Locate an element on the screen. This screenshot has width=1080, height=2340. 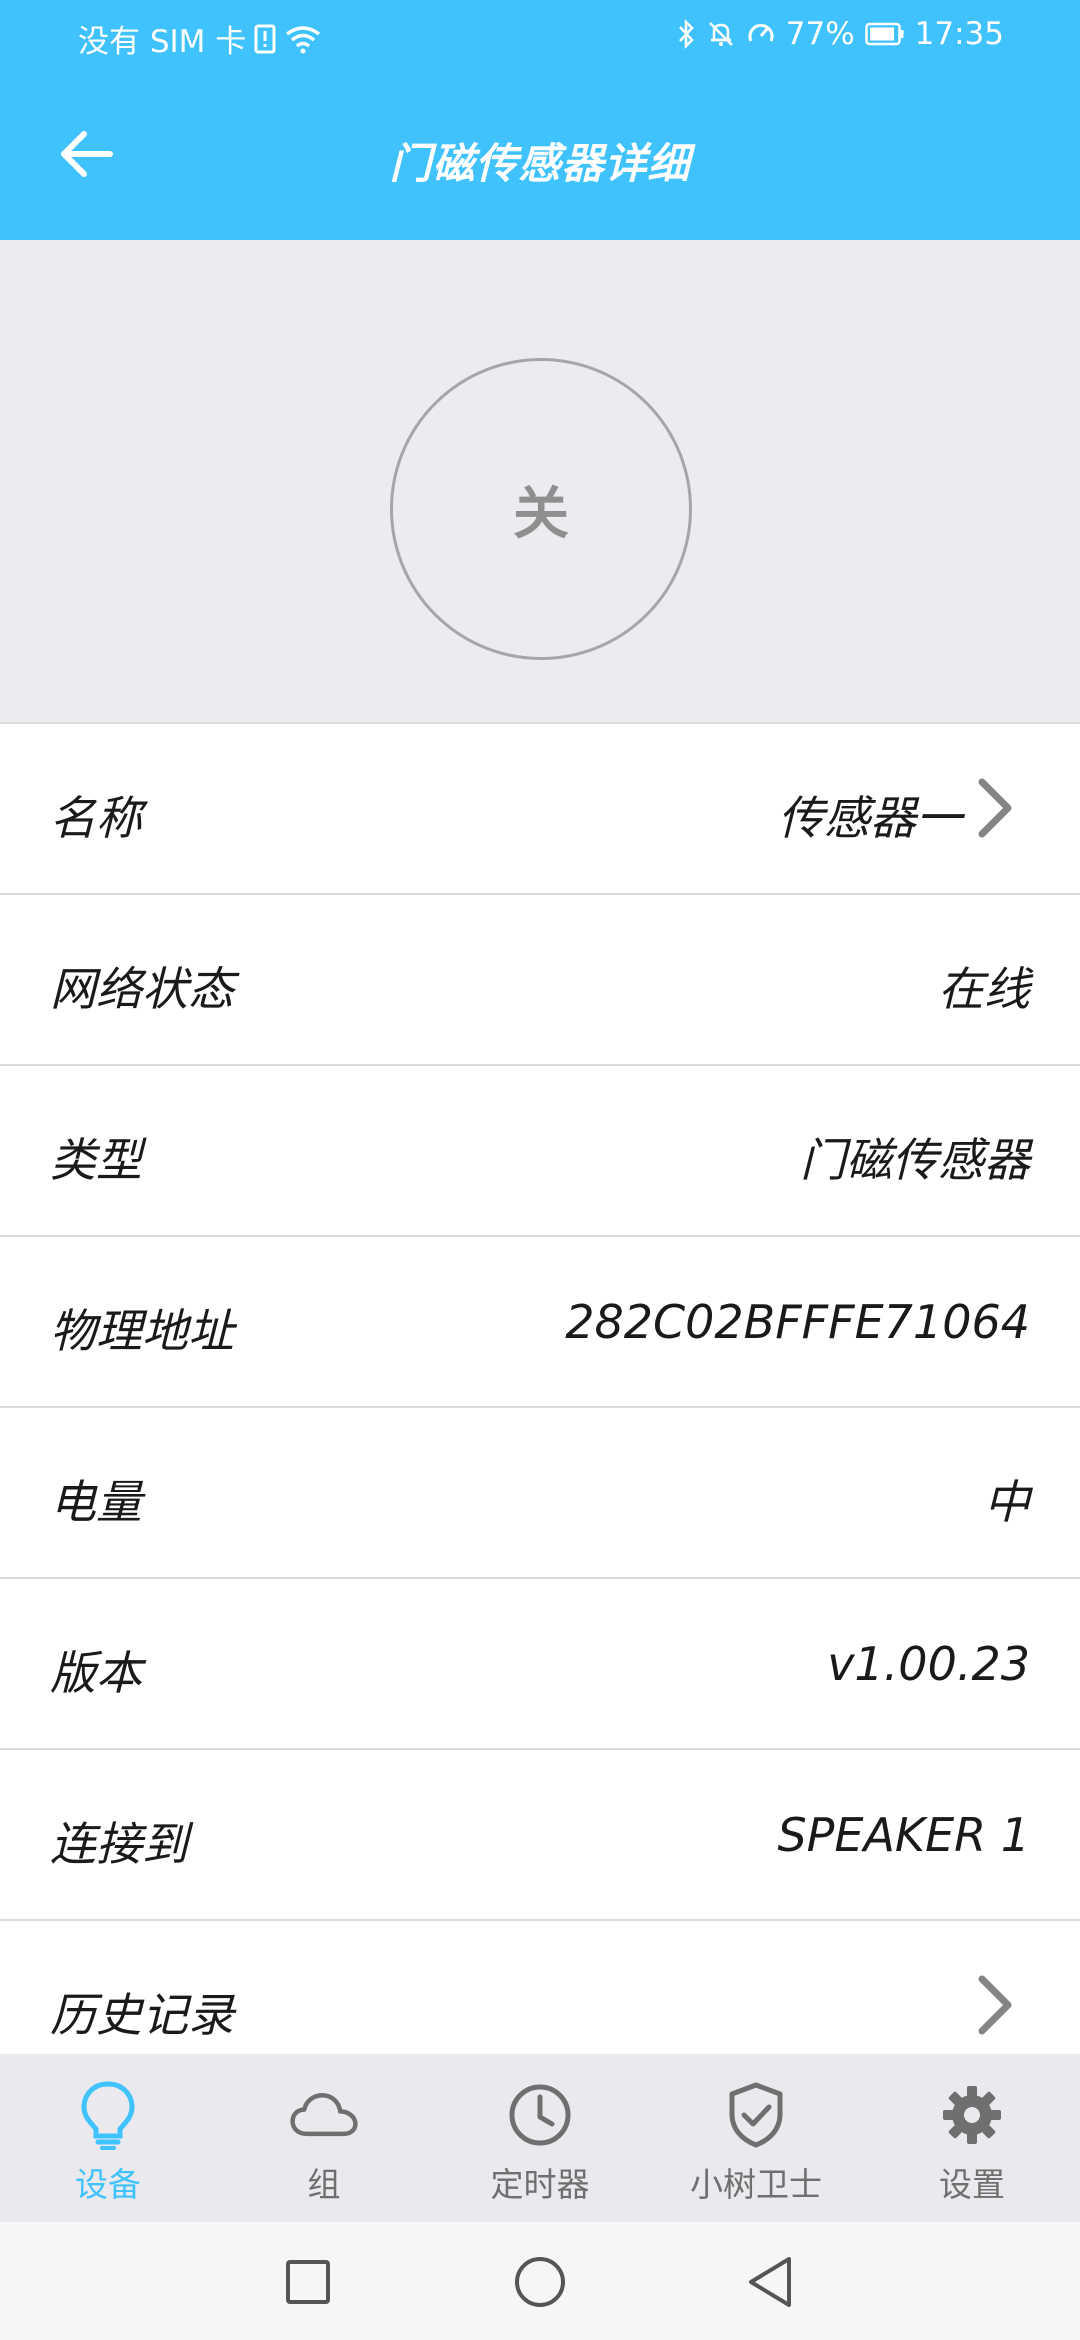
detail-label: 电量 is located at coordinates (96, 1502).